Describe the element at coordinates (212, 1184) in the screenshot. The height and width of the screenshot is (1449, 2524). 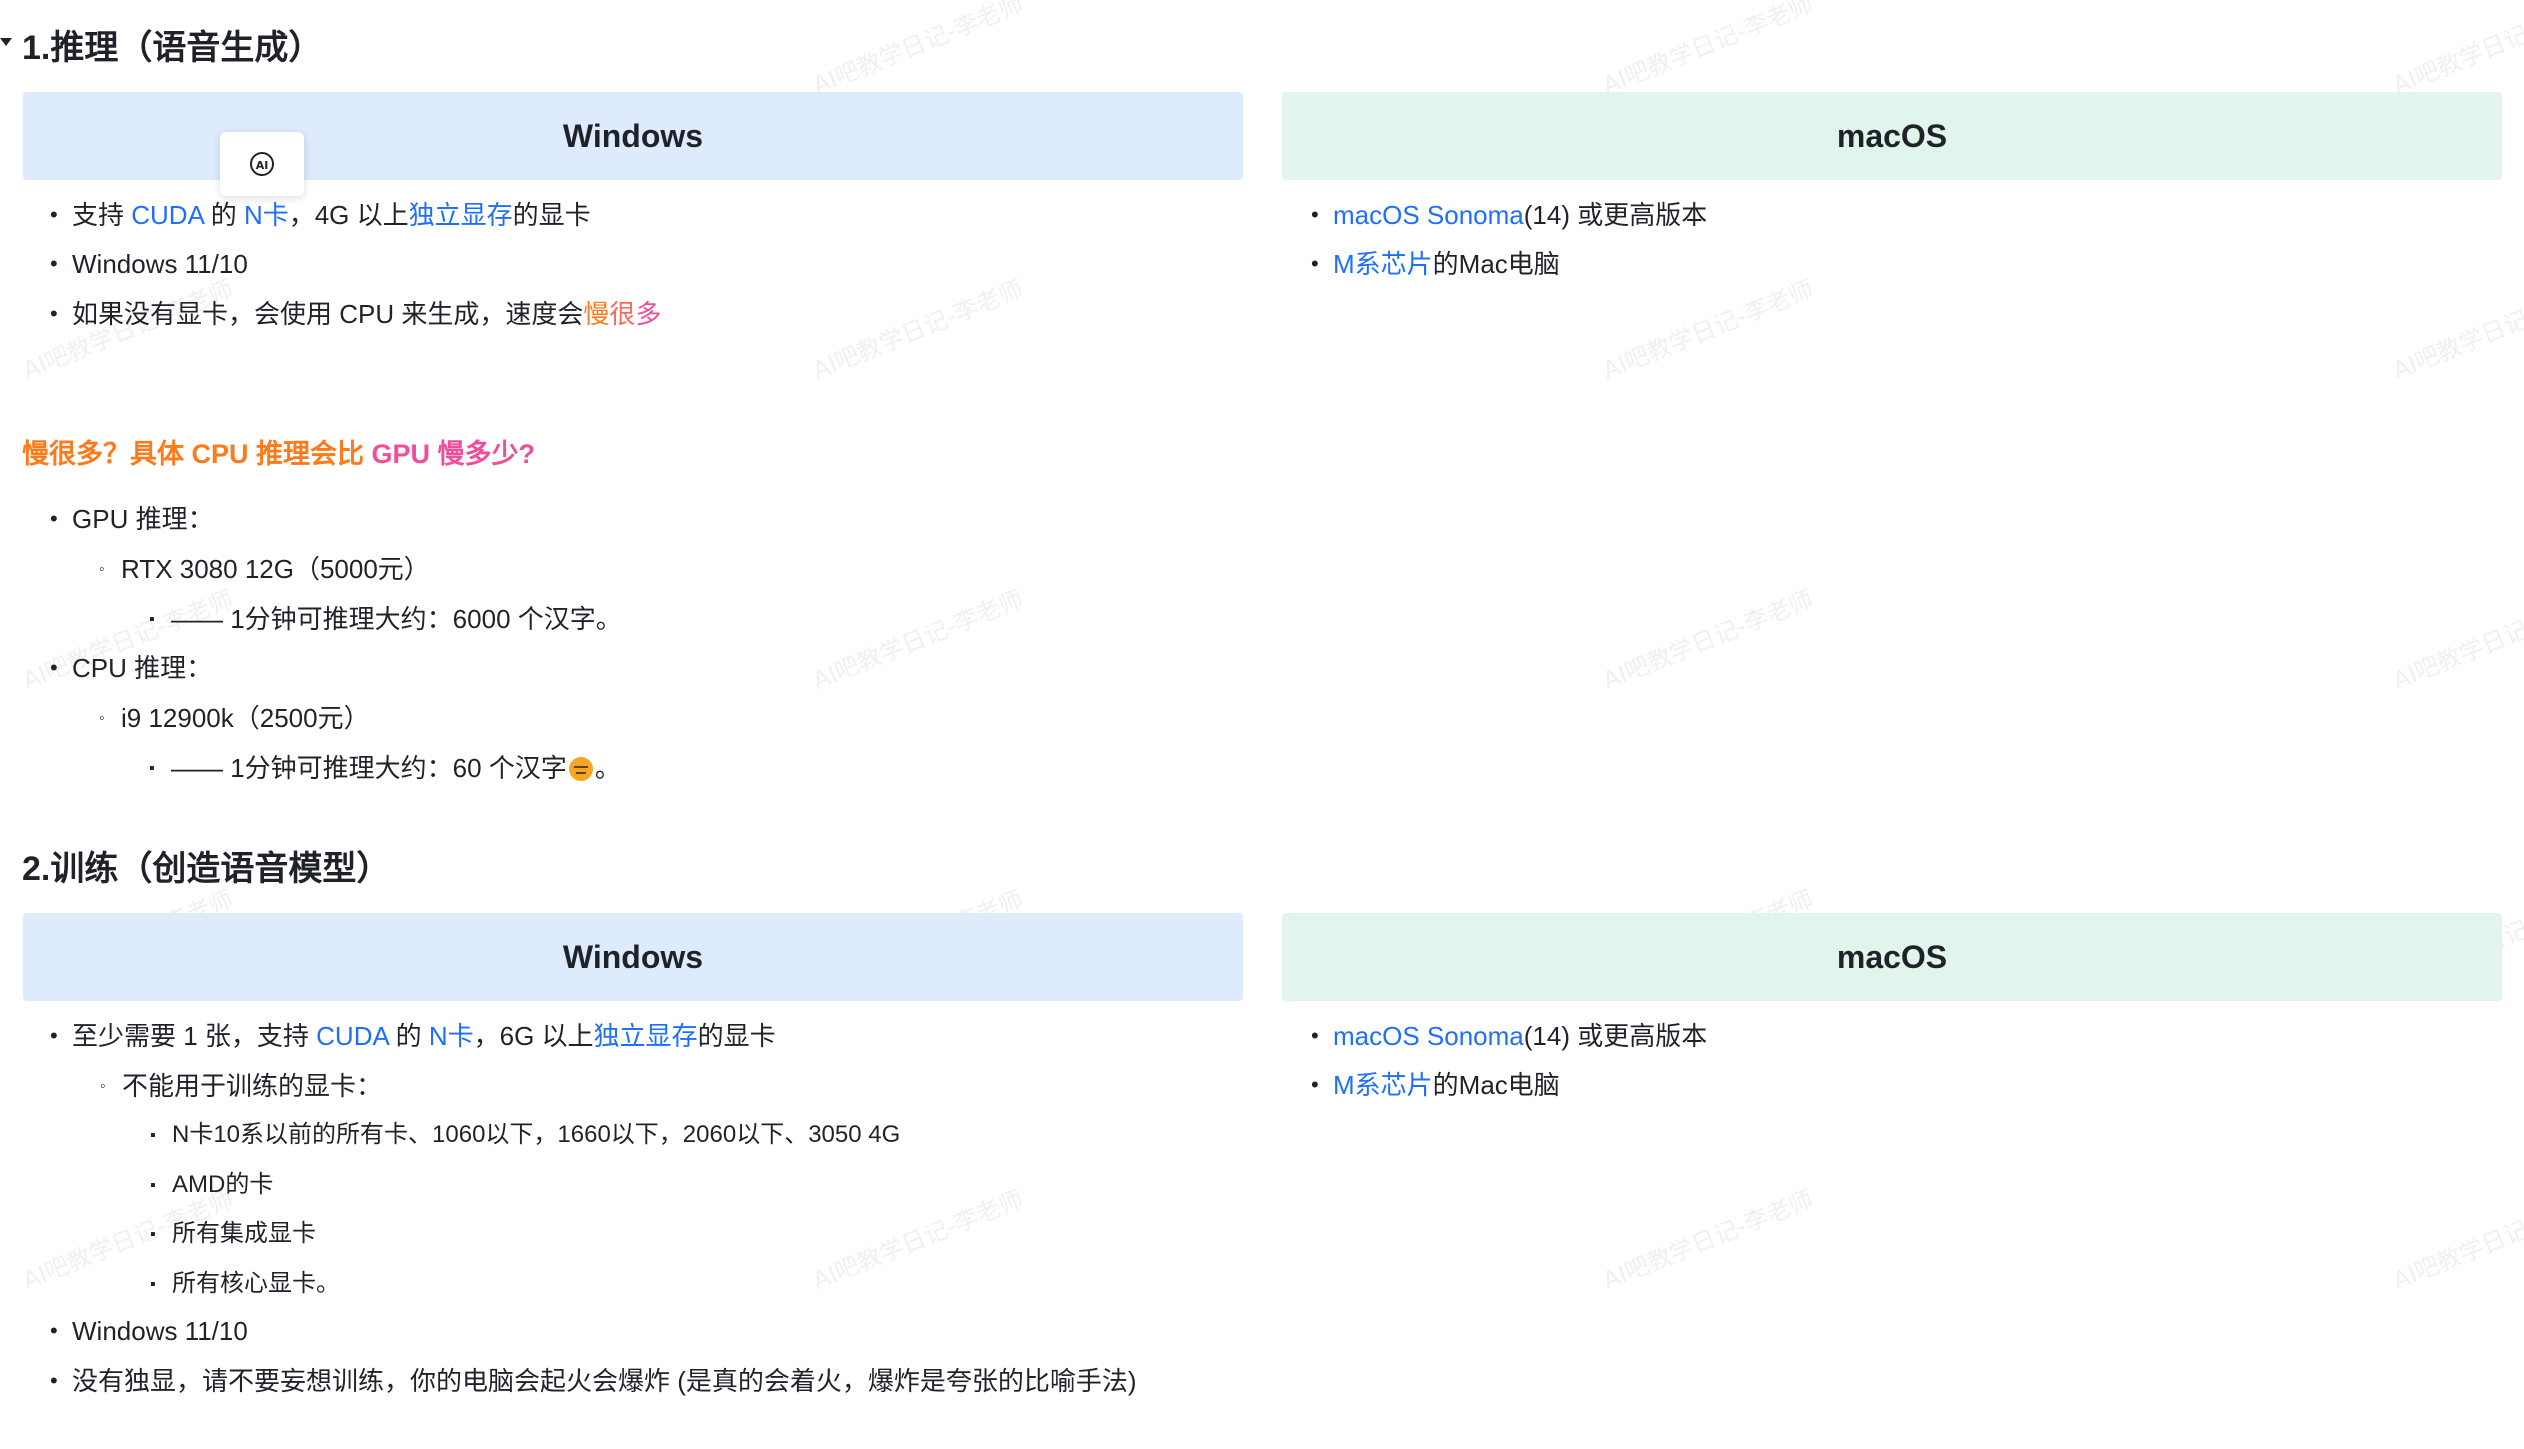
I see `list-item: ▪ AMD的卡` at that location.